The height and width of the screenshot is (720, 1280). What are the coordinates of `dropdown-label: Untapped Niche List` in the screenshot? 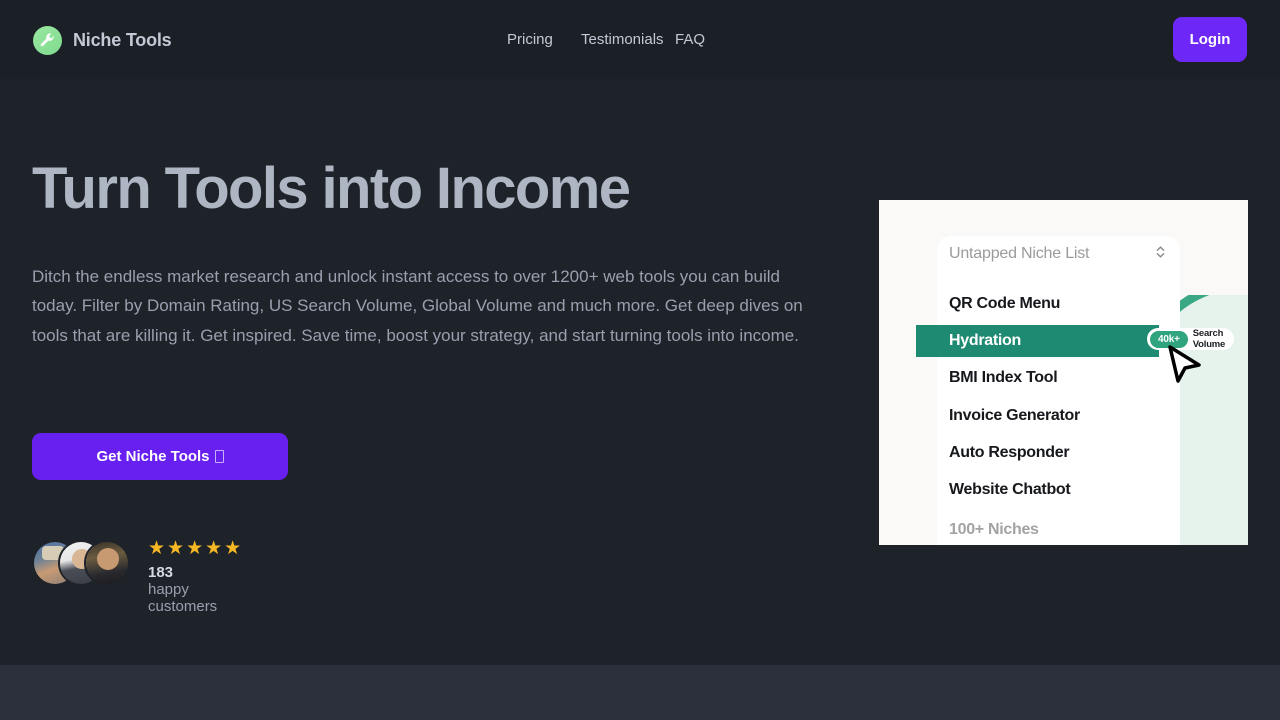 It's located at (1019, 253).